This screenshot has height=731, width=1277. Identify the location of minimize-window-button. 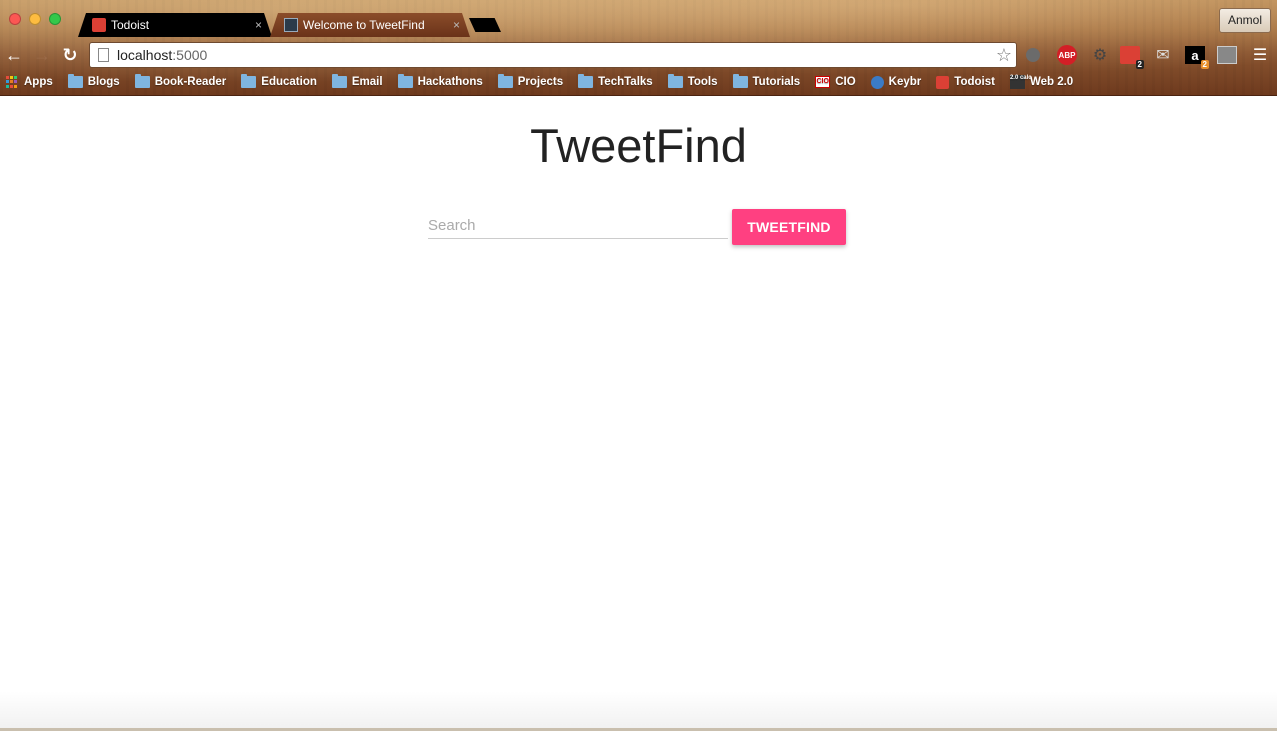
(35, 19).